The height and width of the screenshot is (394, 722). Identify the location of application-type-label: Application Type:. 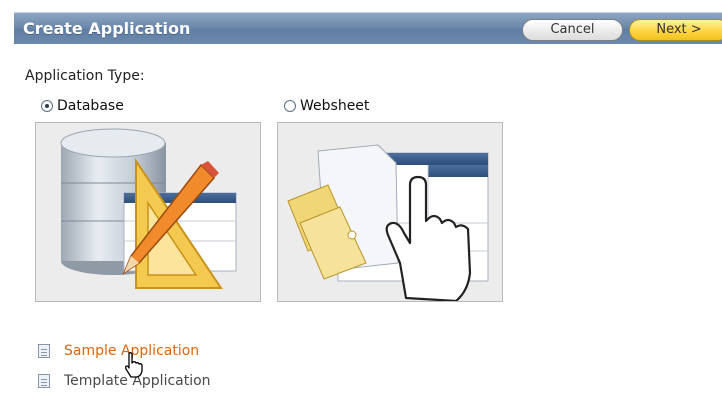
(85, 76).